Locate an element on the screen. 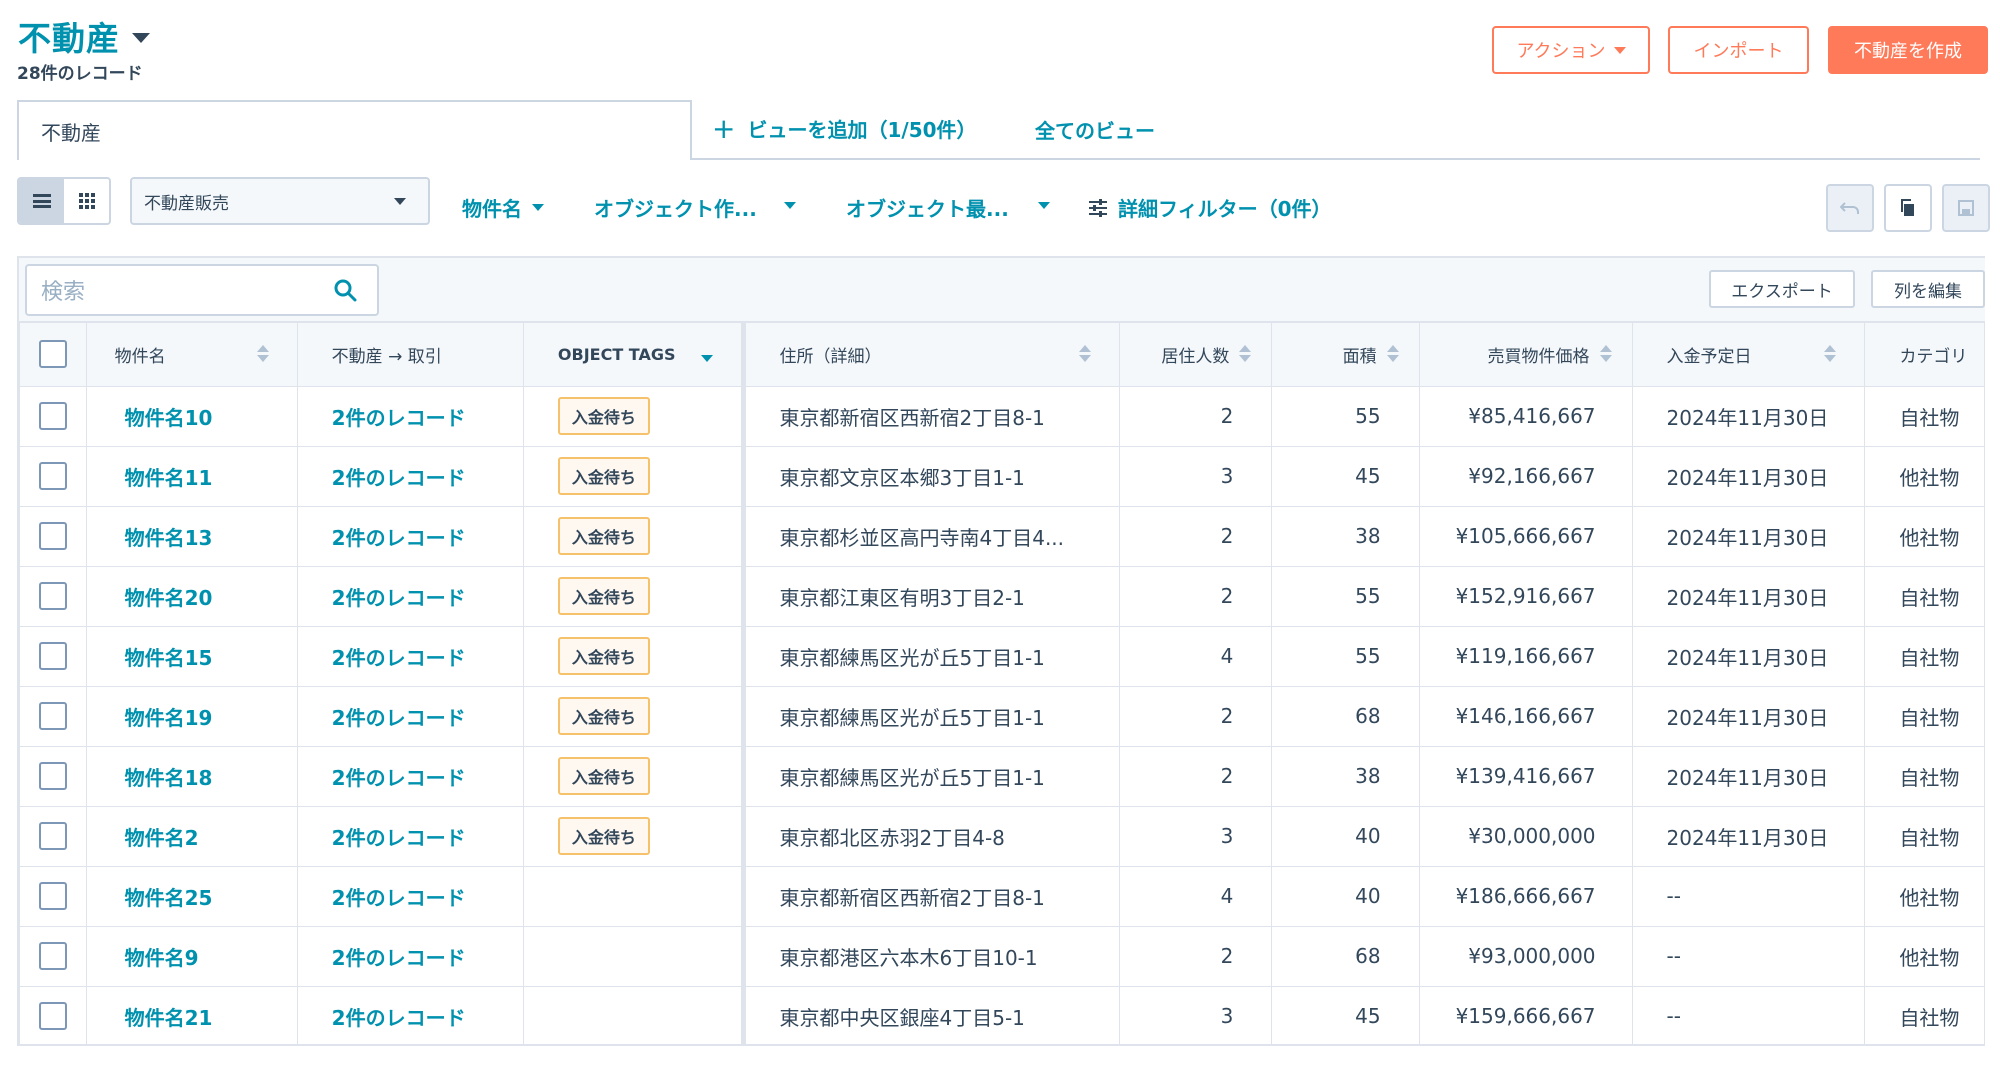 Image resolution: width=2000 pixels, height=1068 pixels. save-icon is located at coordinates (1966, 208).